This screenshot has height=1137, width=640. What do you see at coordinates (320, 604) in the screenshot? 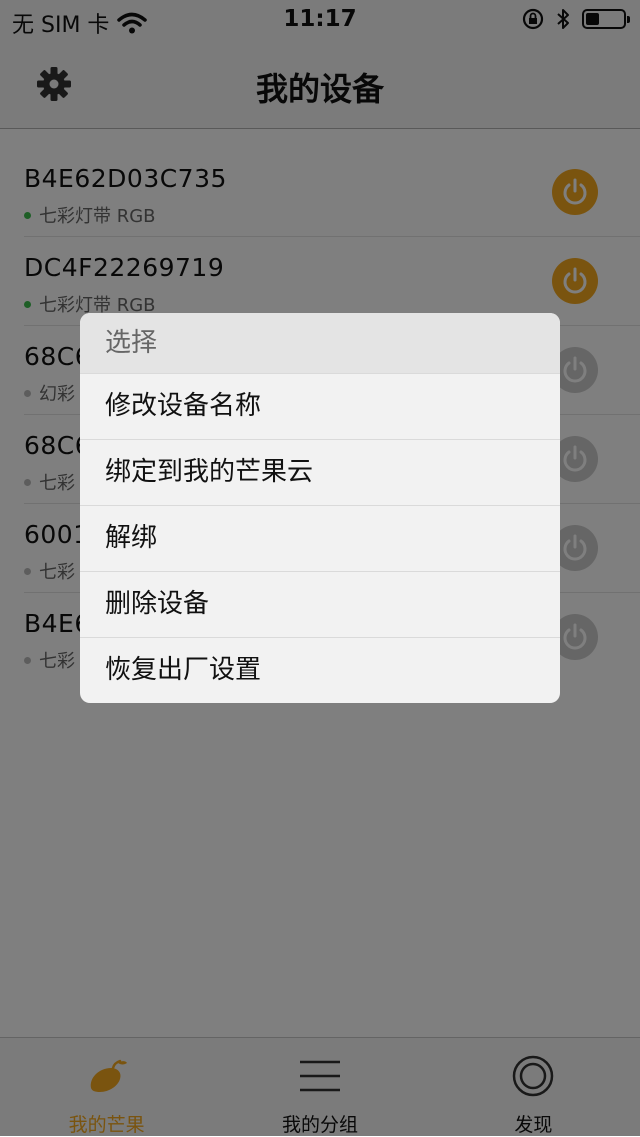
I see `delete-device-option: 删除设备` at bounding box center [320, 604].